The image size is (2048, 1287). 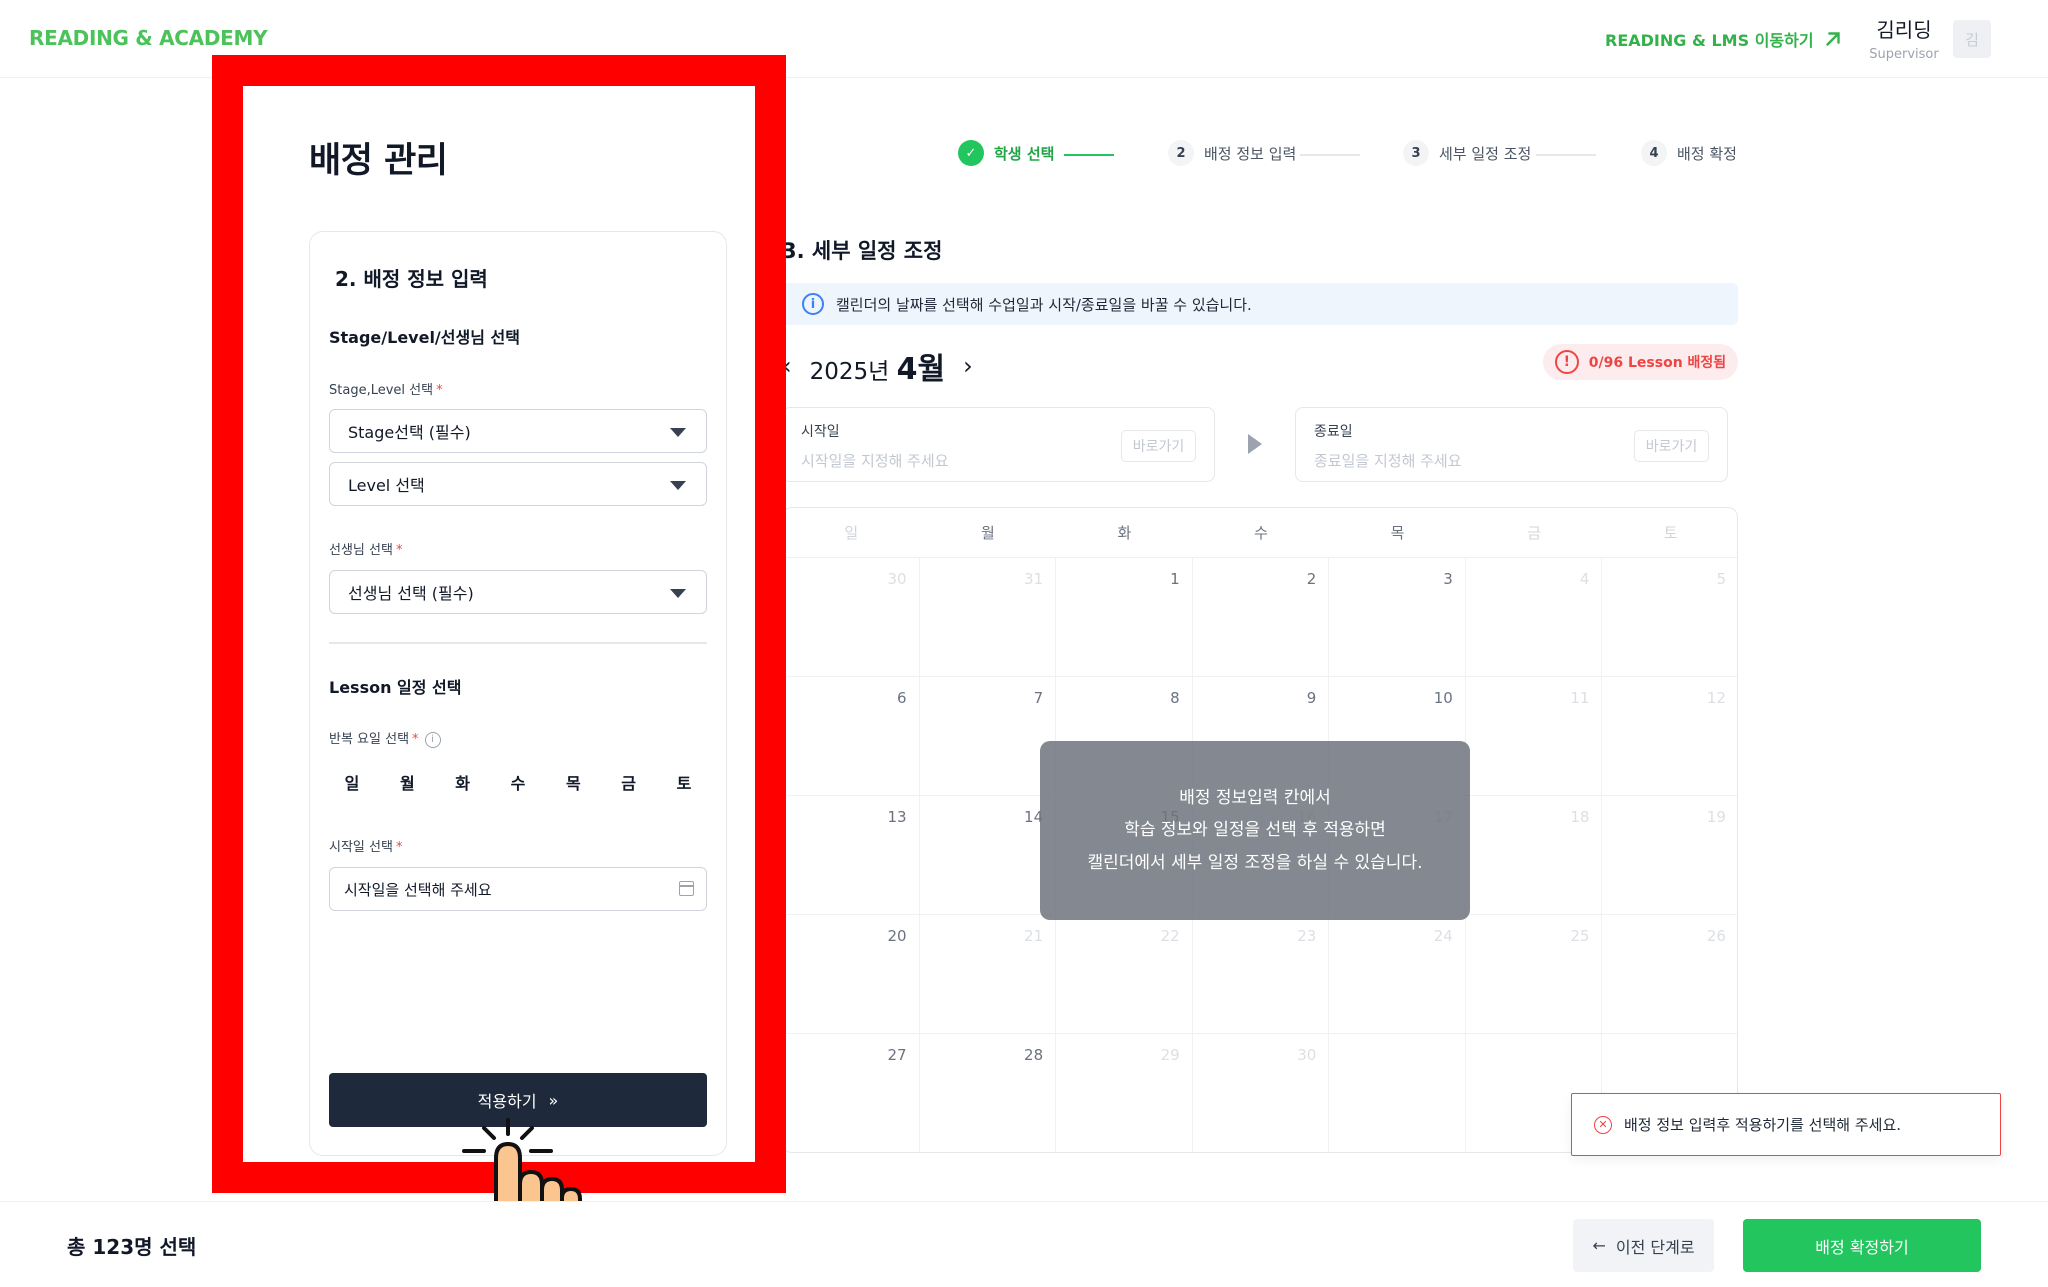 I want to click on end-date-placeholder: 종료일을 지정해 주세요, so click(x=1388, y=461).